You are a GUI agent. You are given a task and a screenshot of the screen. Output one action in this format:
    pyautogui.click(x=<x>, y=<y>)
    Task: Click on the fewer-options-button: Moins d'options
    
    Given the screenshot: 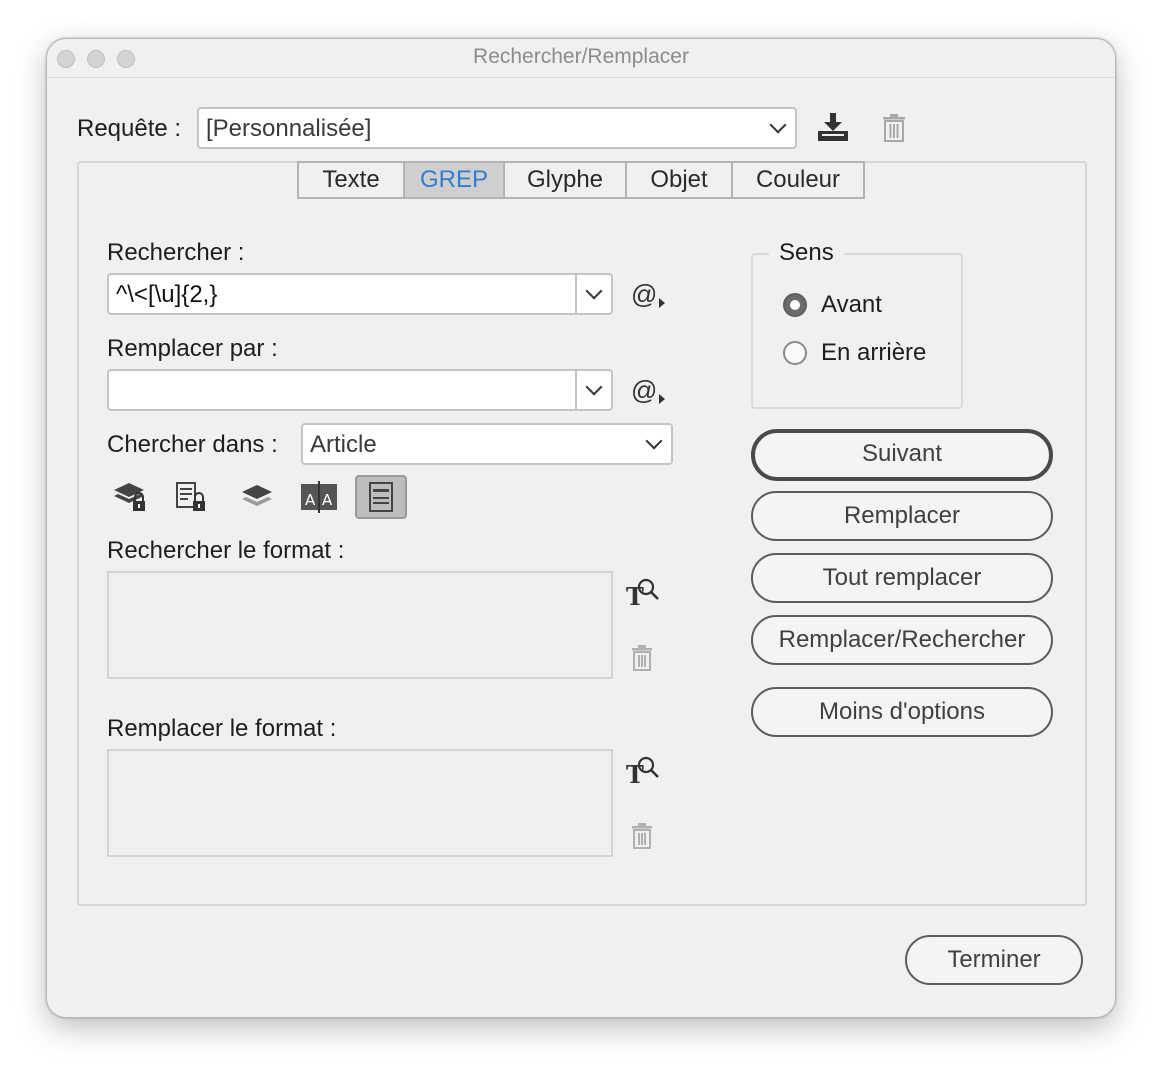 What is the action you would take?
    pyautogui.click(x=902, y=712)
    